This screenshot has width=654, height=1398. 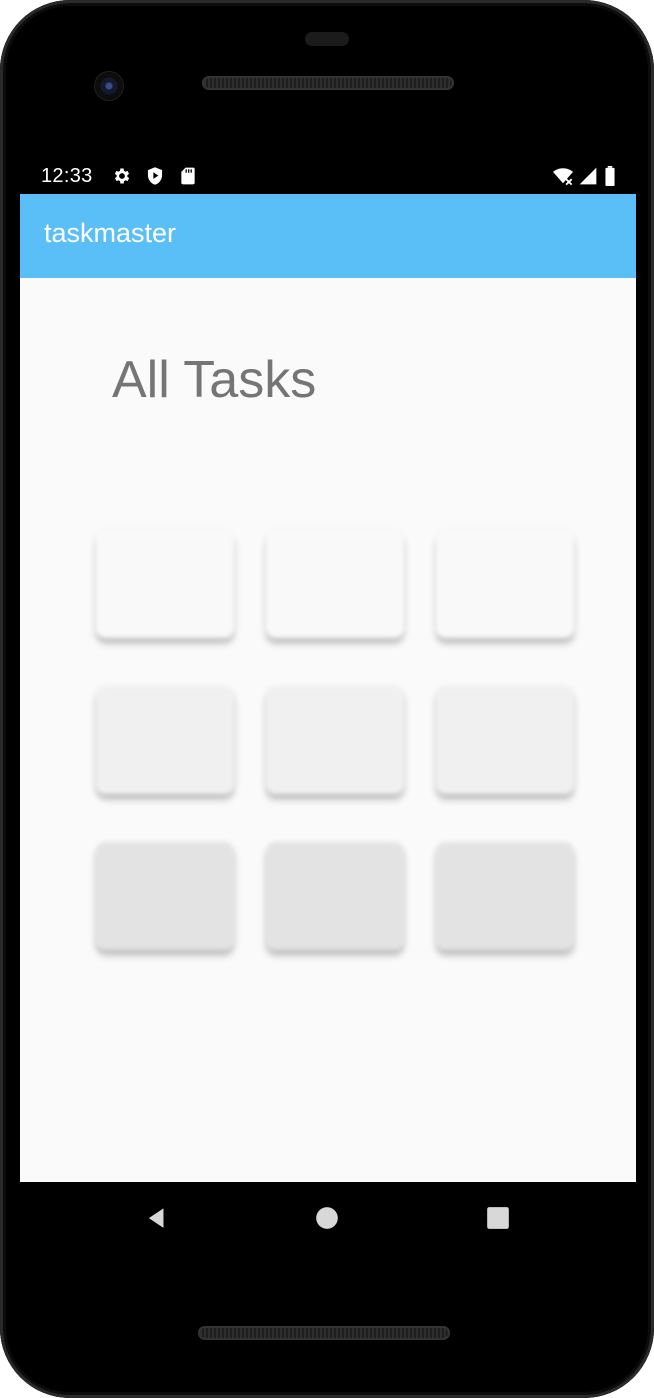 I want to click on system-navigation-bar, so click(x=328, y=1218).